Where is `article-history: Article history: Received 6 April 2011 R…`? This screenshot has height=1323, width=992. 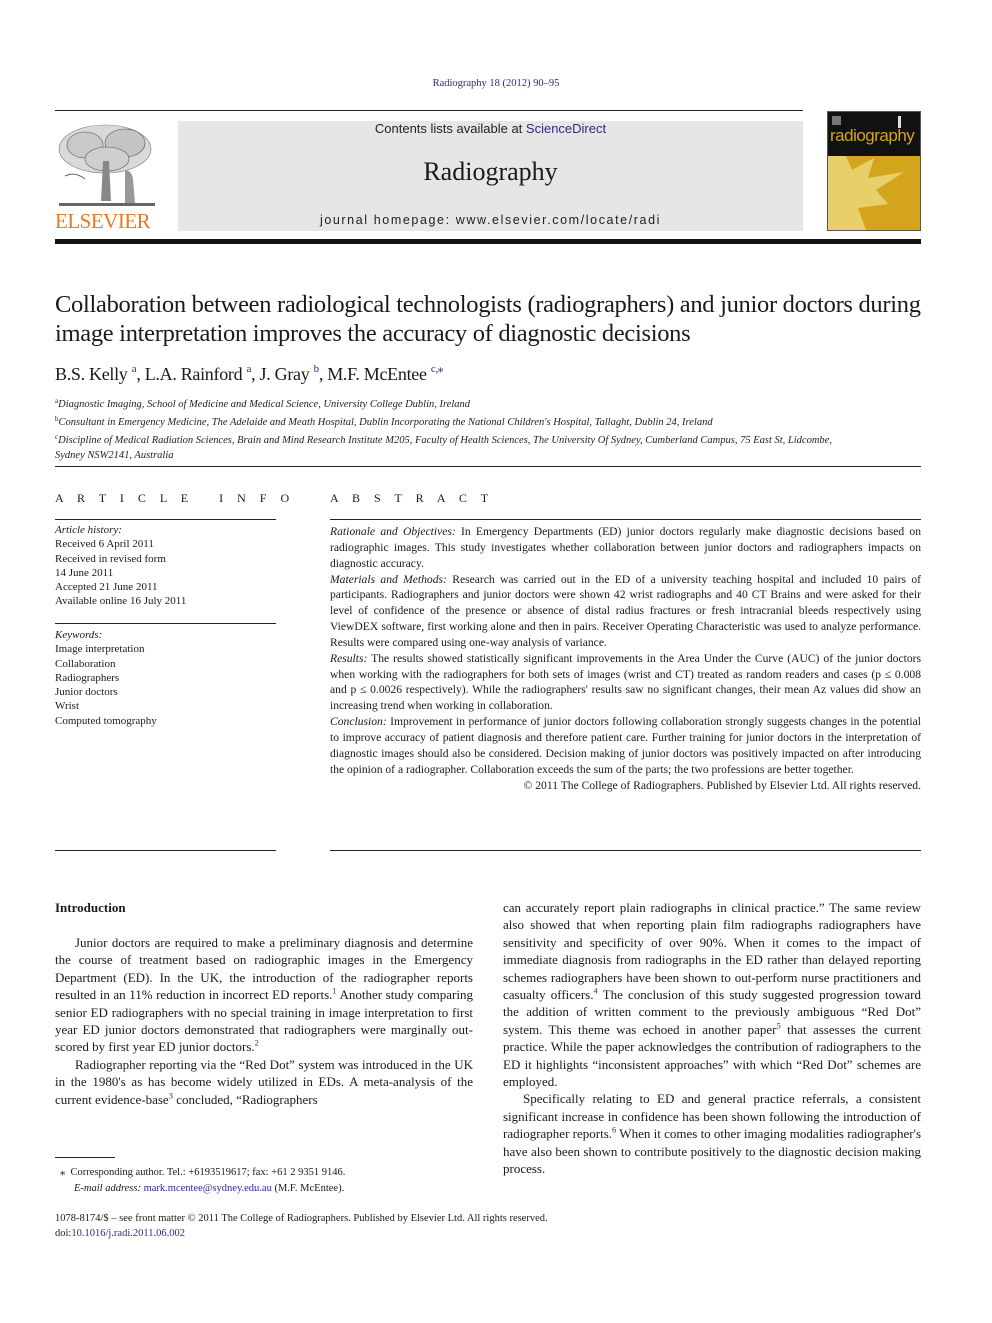
article-history: Article history: Received 6 April 2011 R… is located at coordinates (165, 566).